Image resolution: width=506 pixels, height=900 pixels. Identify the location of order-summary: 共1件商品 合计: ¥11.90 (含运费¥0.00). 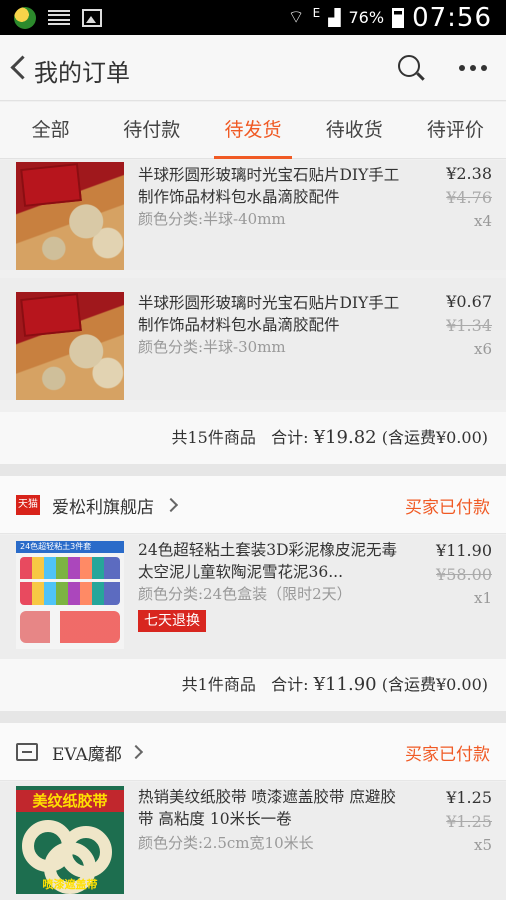
(253, 685).